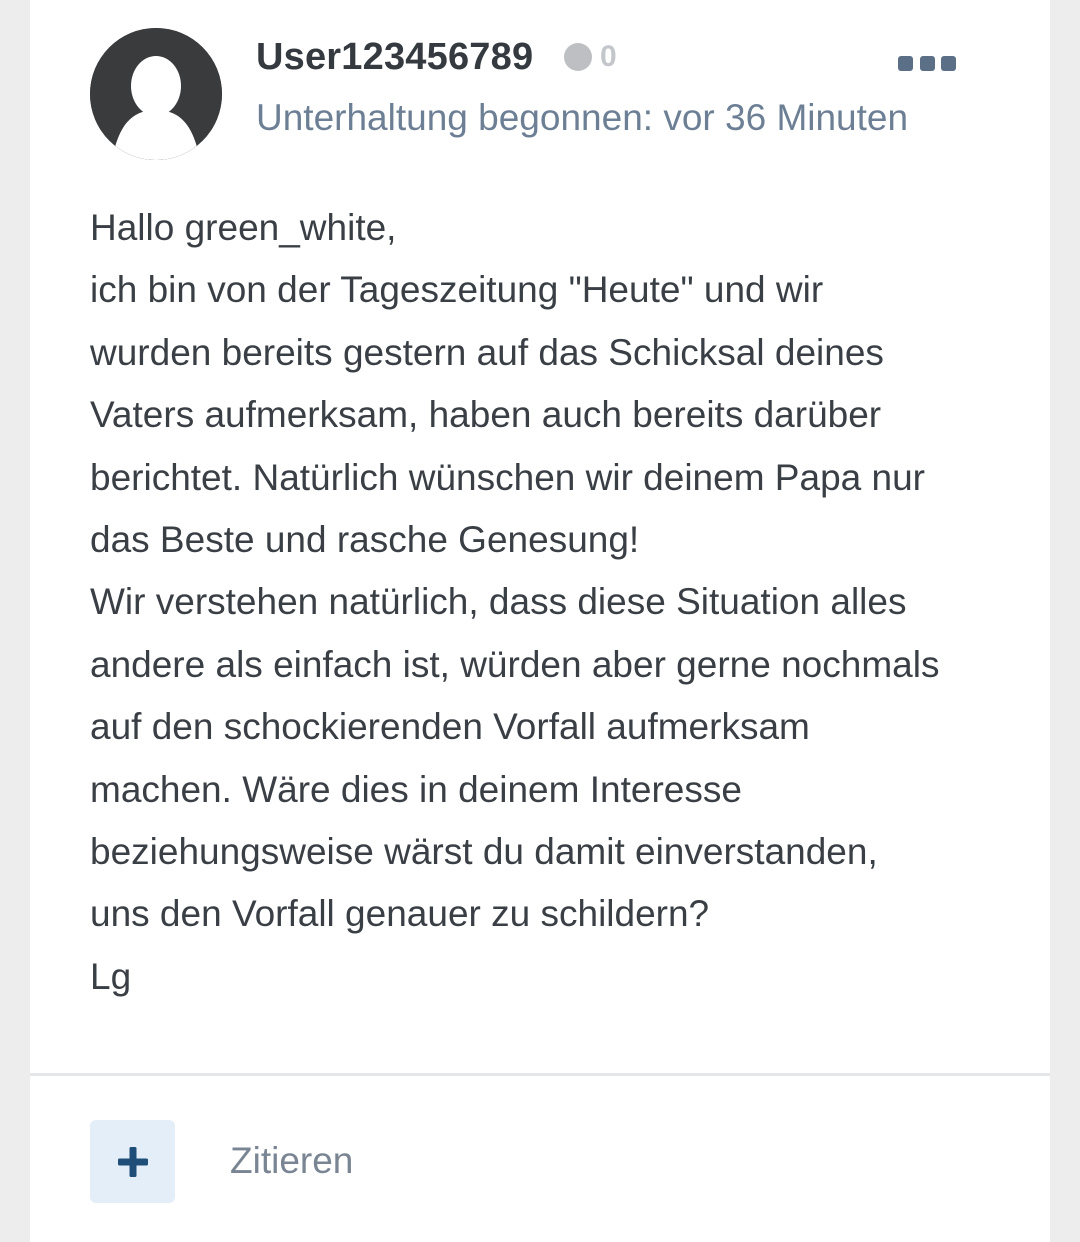 This screenshot has width=1080, height=1242. What do you see at coordinates (582, 117) in the screenshot?
I see `conversation-meta: Unterhaltung begonnen: vor 36 Minuten` at bounding box center [582, 117].